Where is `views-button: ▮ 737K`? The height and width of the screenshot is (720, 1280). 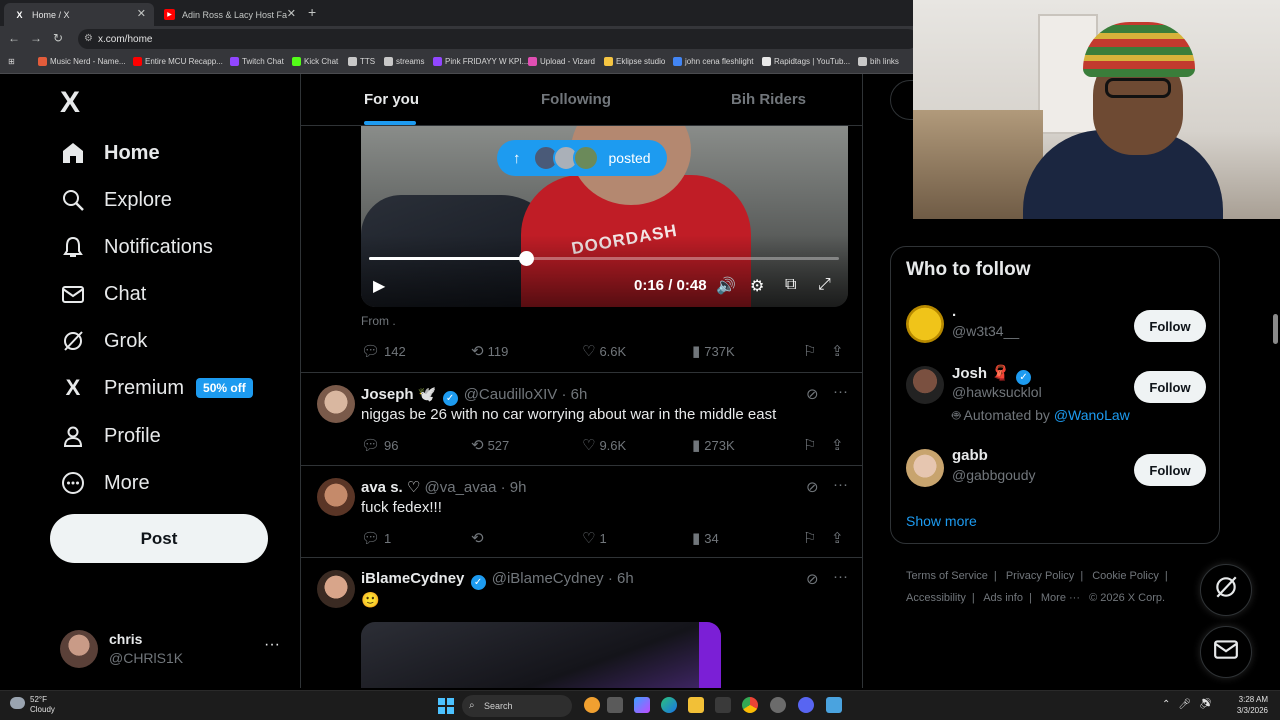
views-button: ▮ 737K is located at coordinates (713, 351).